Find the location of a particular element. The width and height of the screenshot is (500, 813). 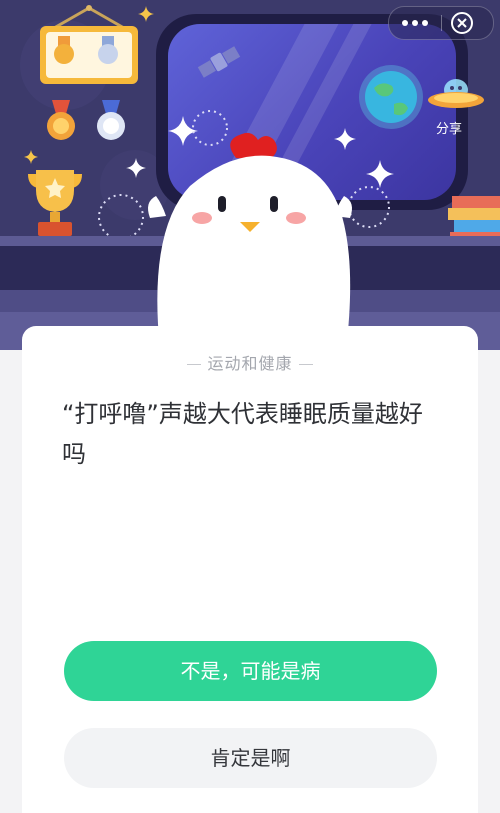

chick-mascot is located at coordinates (250, 241).